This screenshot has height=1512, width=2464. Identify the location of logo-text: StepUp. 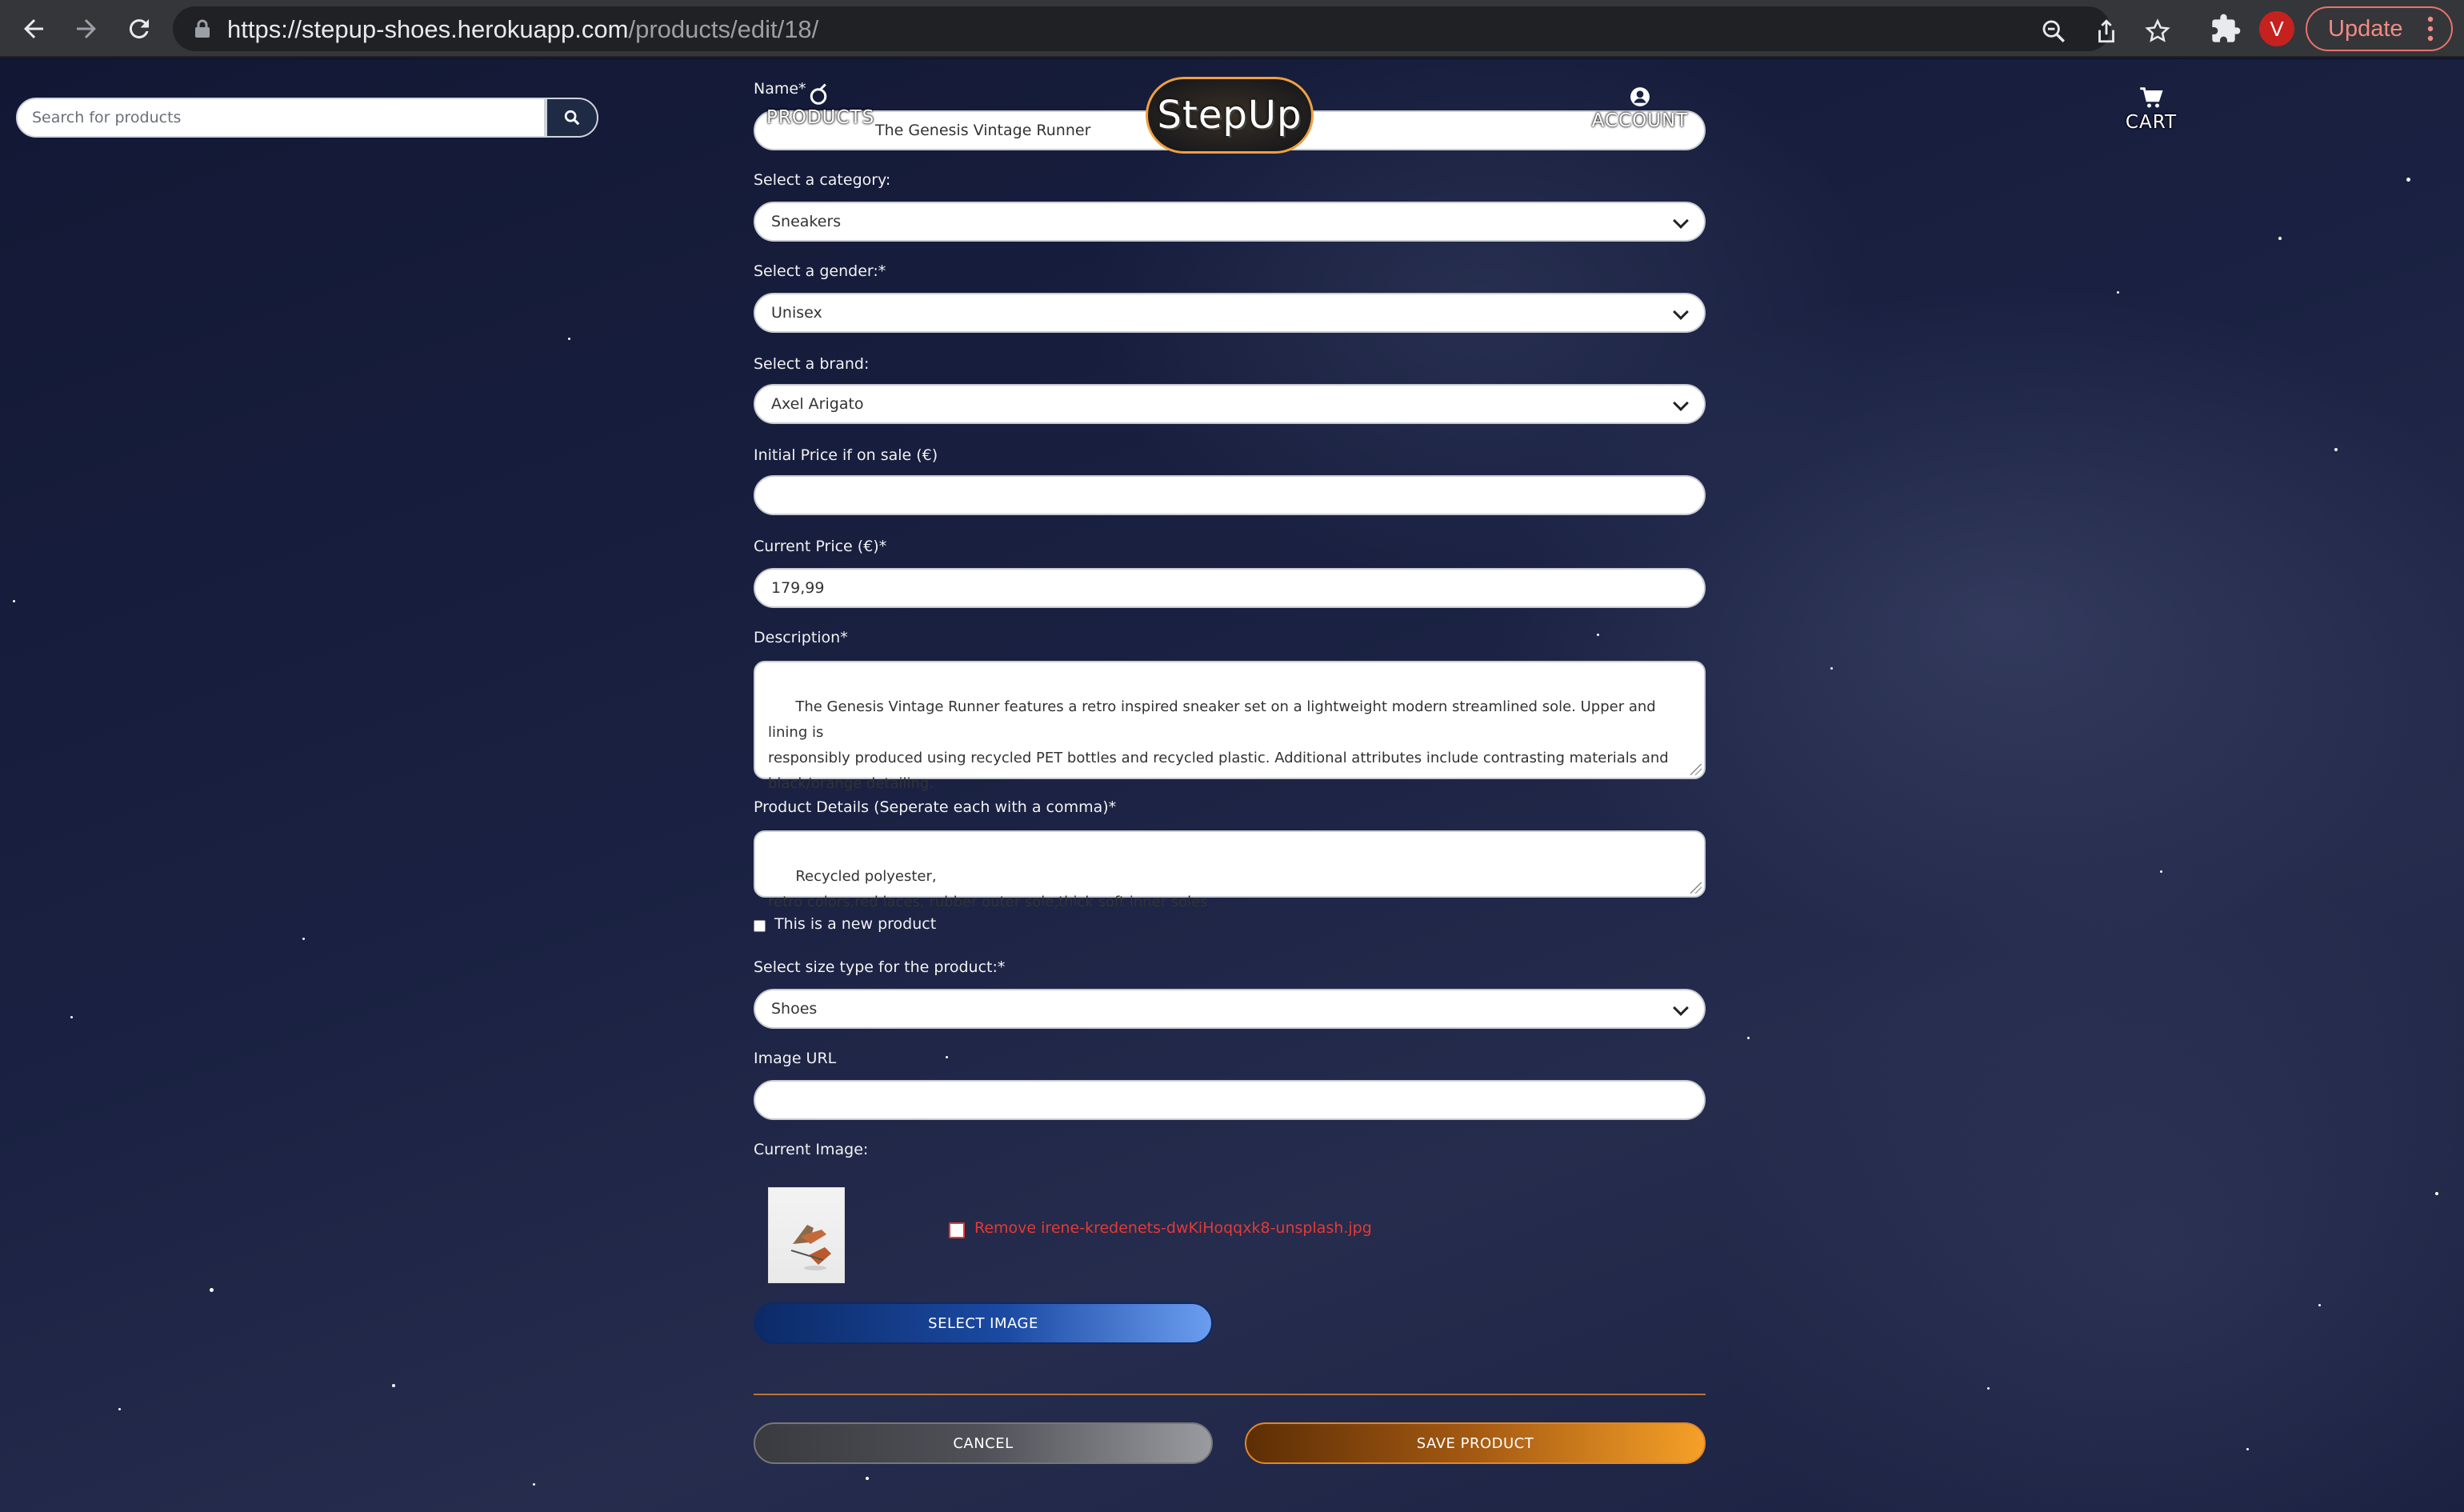
(1229, 115).